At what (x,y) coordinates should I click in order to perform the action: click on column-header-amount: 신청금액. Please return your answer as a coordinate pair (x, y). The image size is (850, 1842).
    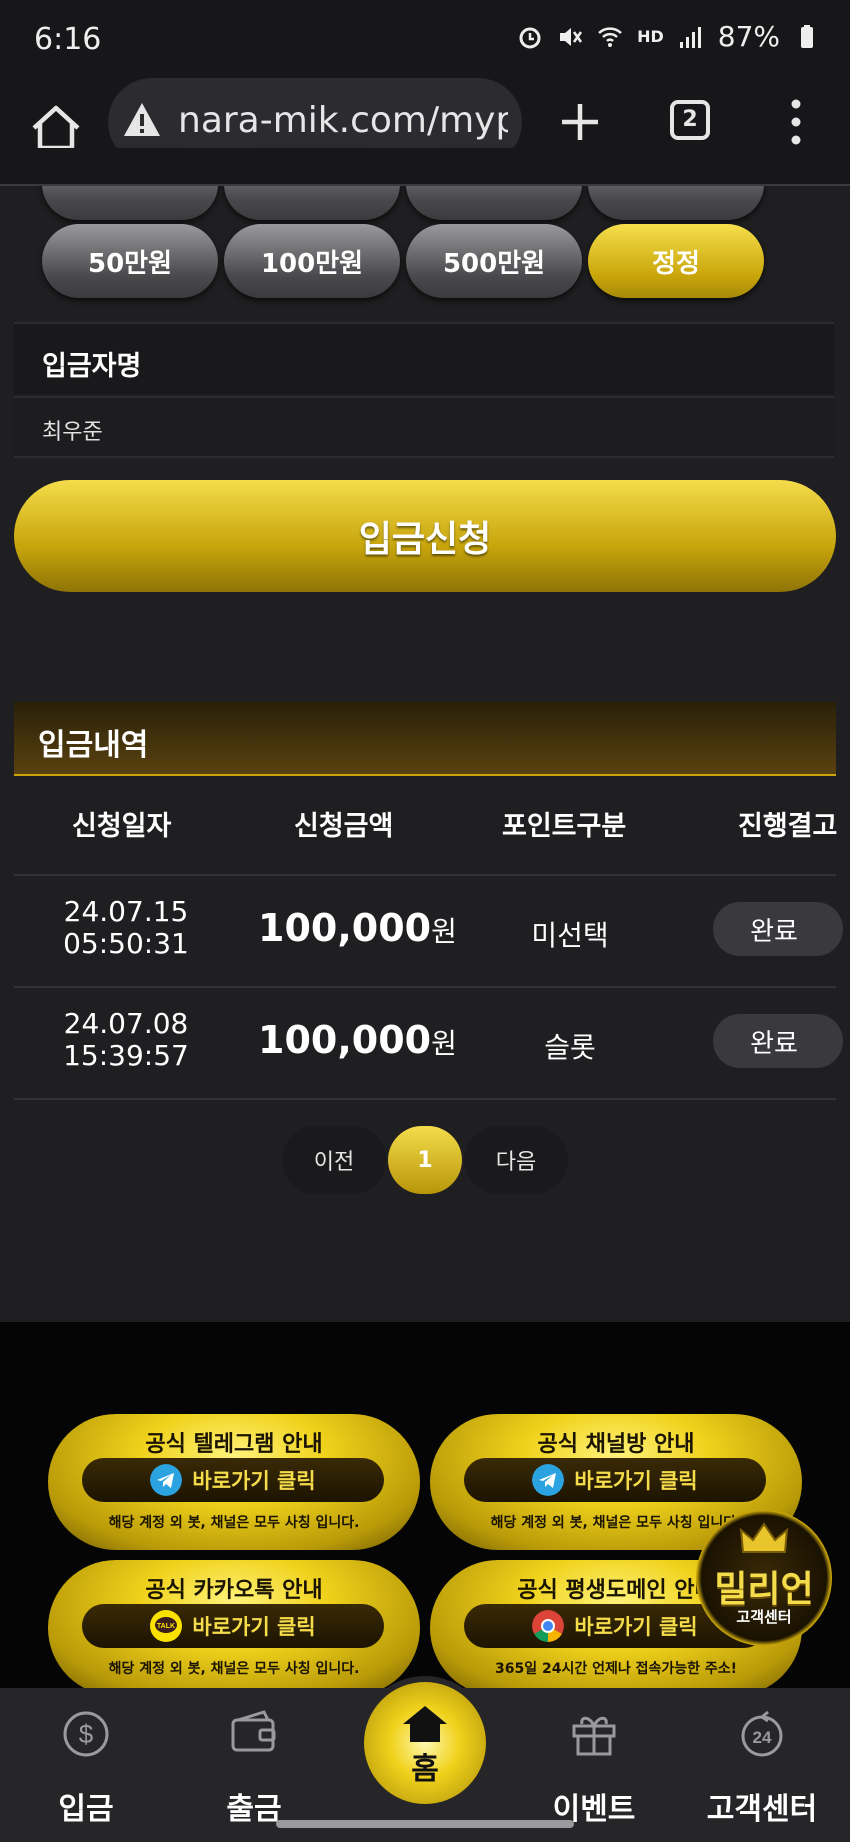
    Looking at the image, I should click on (344, 826).